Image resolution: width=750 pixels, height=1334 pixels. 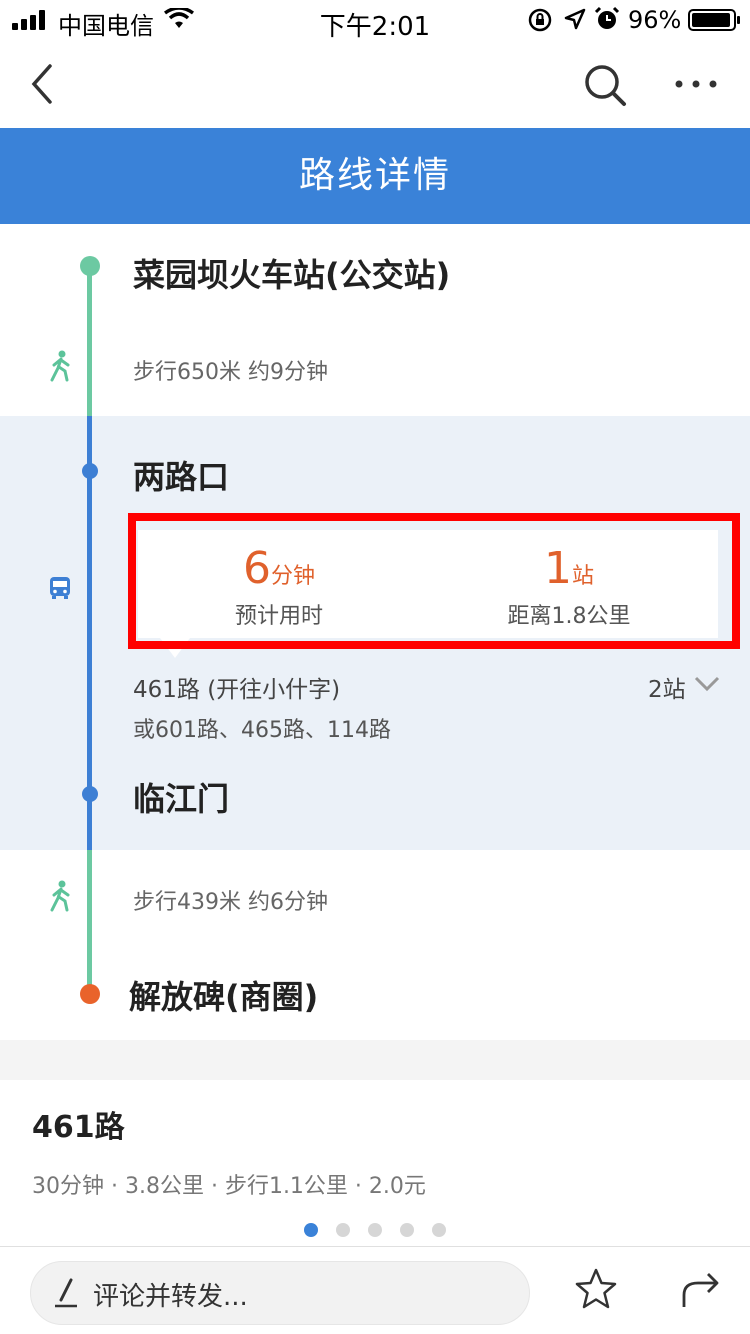 I want to click on status-bar: 中国电信 下午2:01 96%, so click(x=375, y=21).